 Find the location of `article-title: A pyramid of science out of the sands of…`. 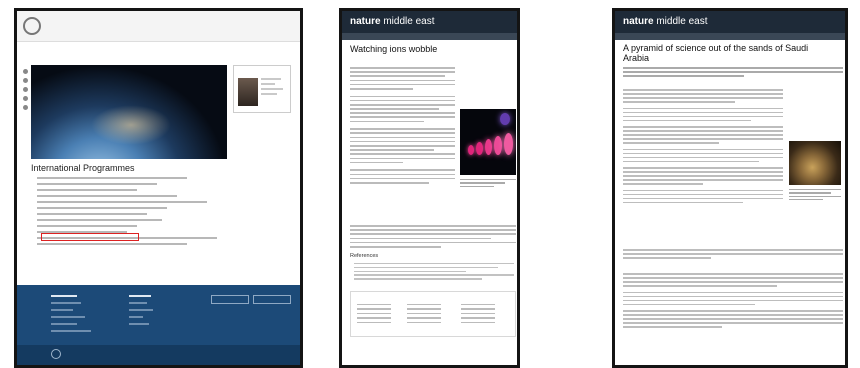

article-title: A pyramid of science out of the sands of… is located at coordinates (716, 53).